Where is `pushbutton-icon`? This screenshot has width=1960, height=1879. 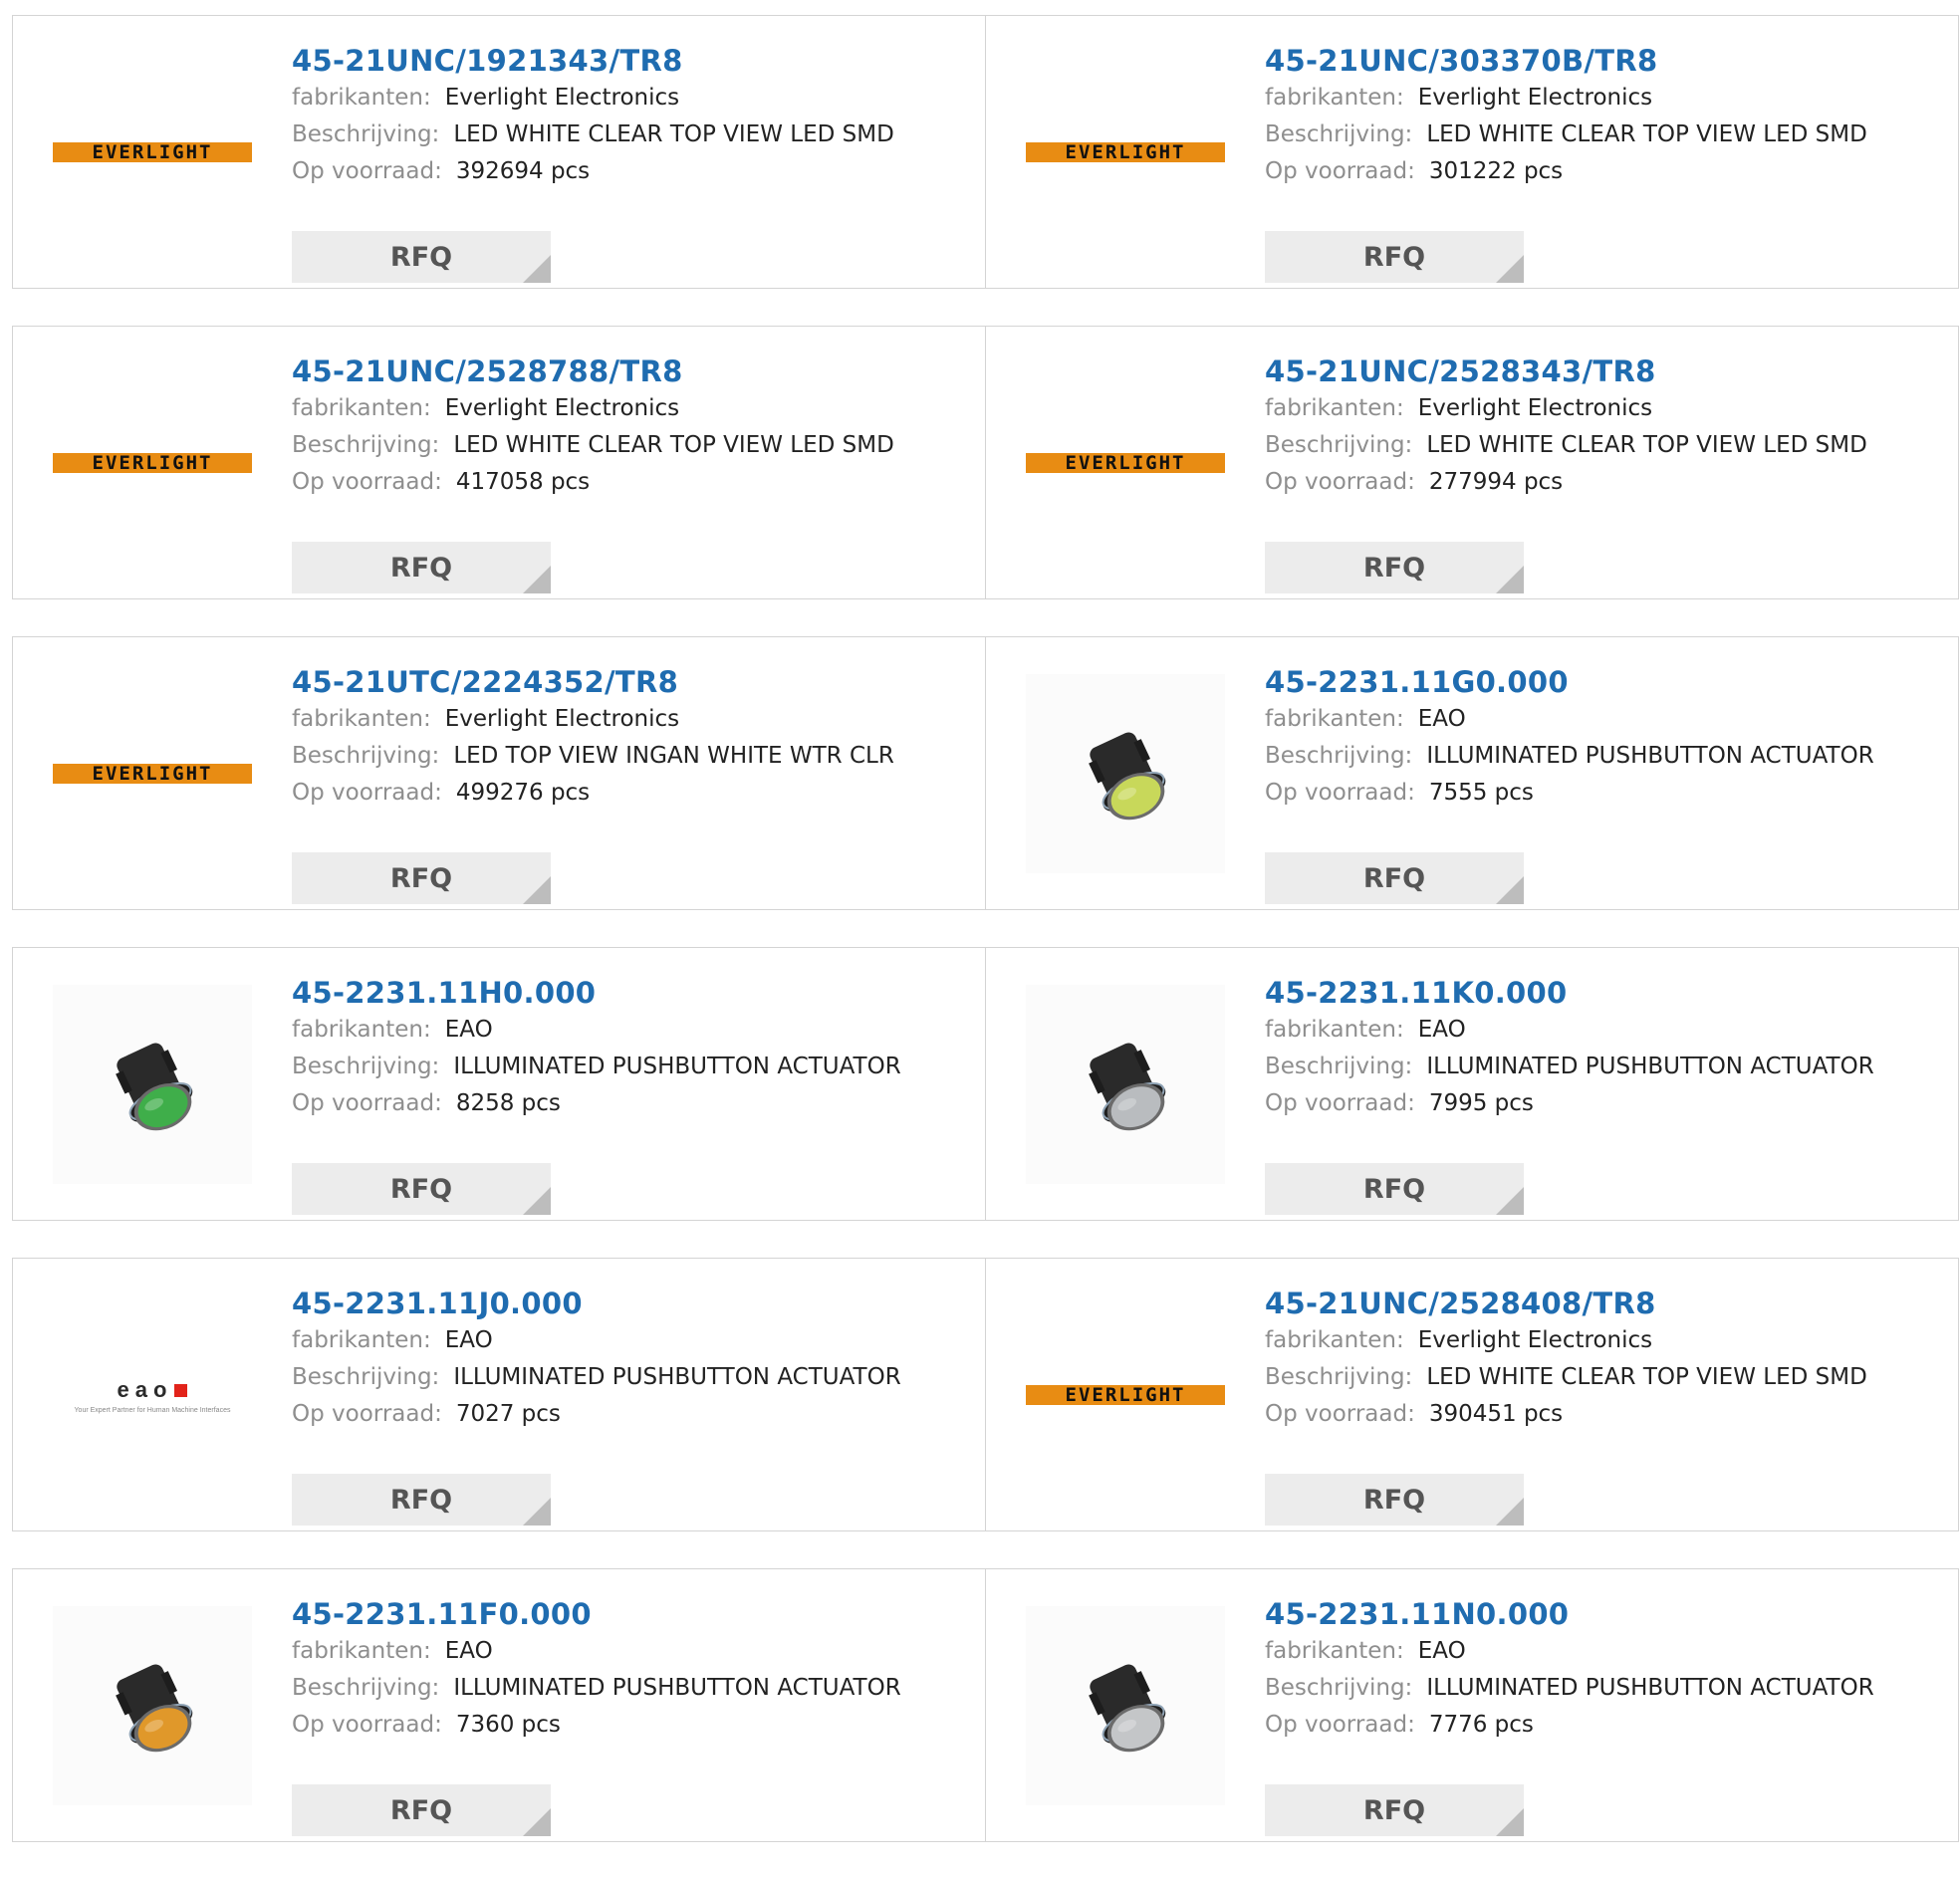
pushbutton-icon is located at coordinates (1127, 1087).